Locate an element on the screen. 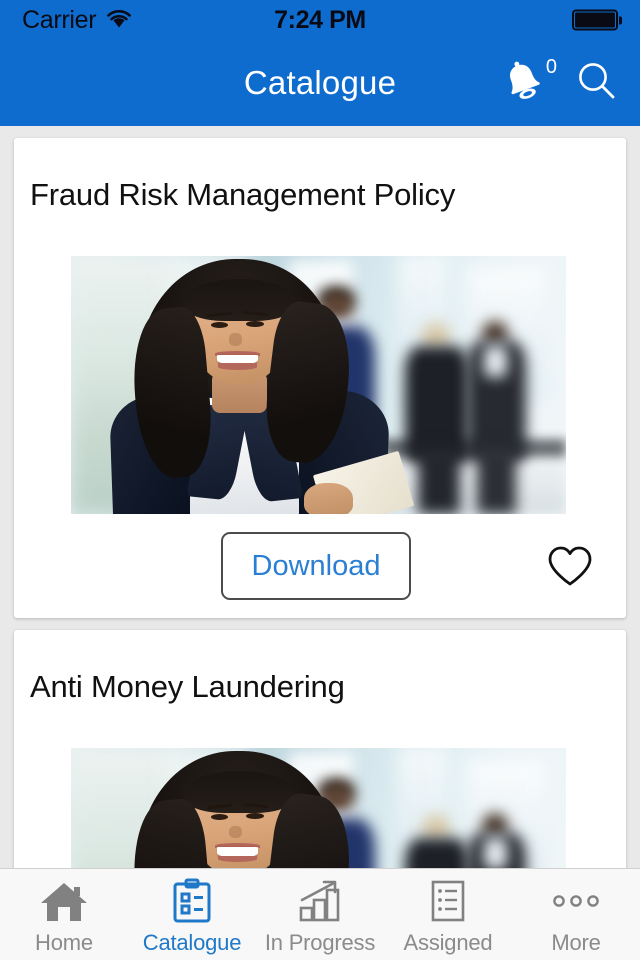 The height and width of the screenshot is (960, 640). list-document-icon is located at coordinates (448, 901).